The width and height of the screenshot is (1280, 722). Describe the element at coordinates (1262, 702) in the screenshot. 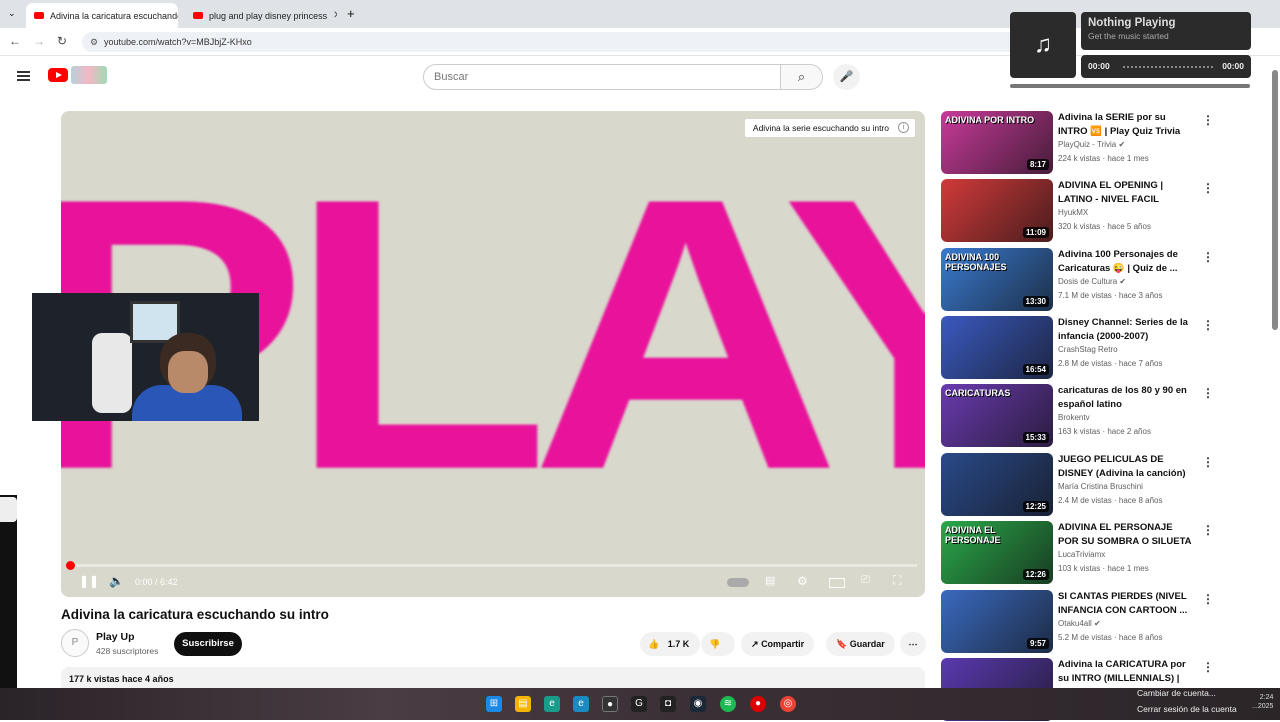

I see `system-clock: 2:24 ...2025` at that location.